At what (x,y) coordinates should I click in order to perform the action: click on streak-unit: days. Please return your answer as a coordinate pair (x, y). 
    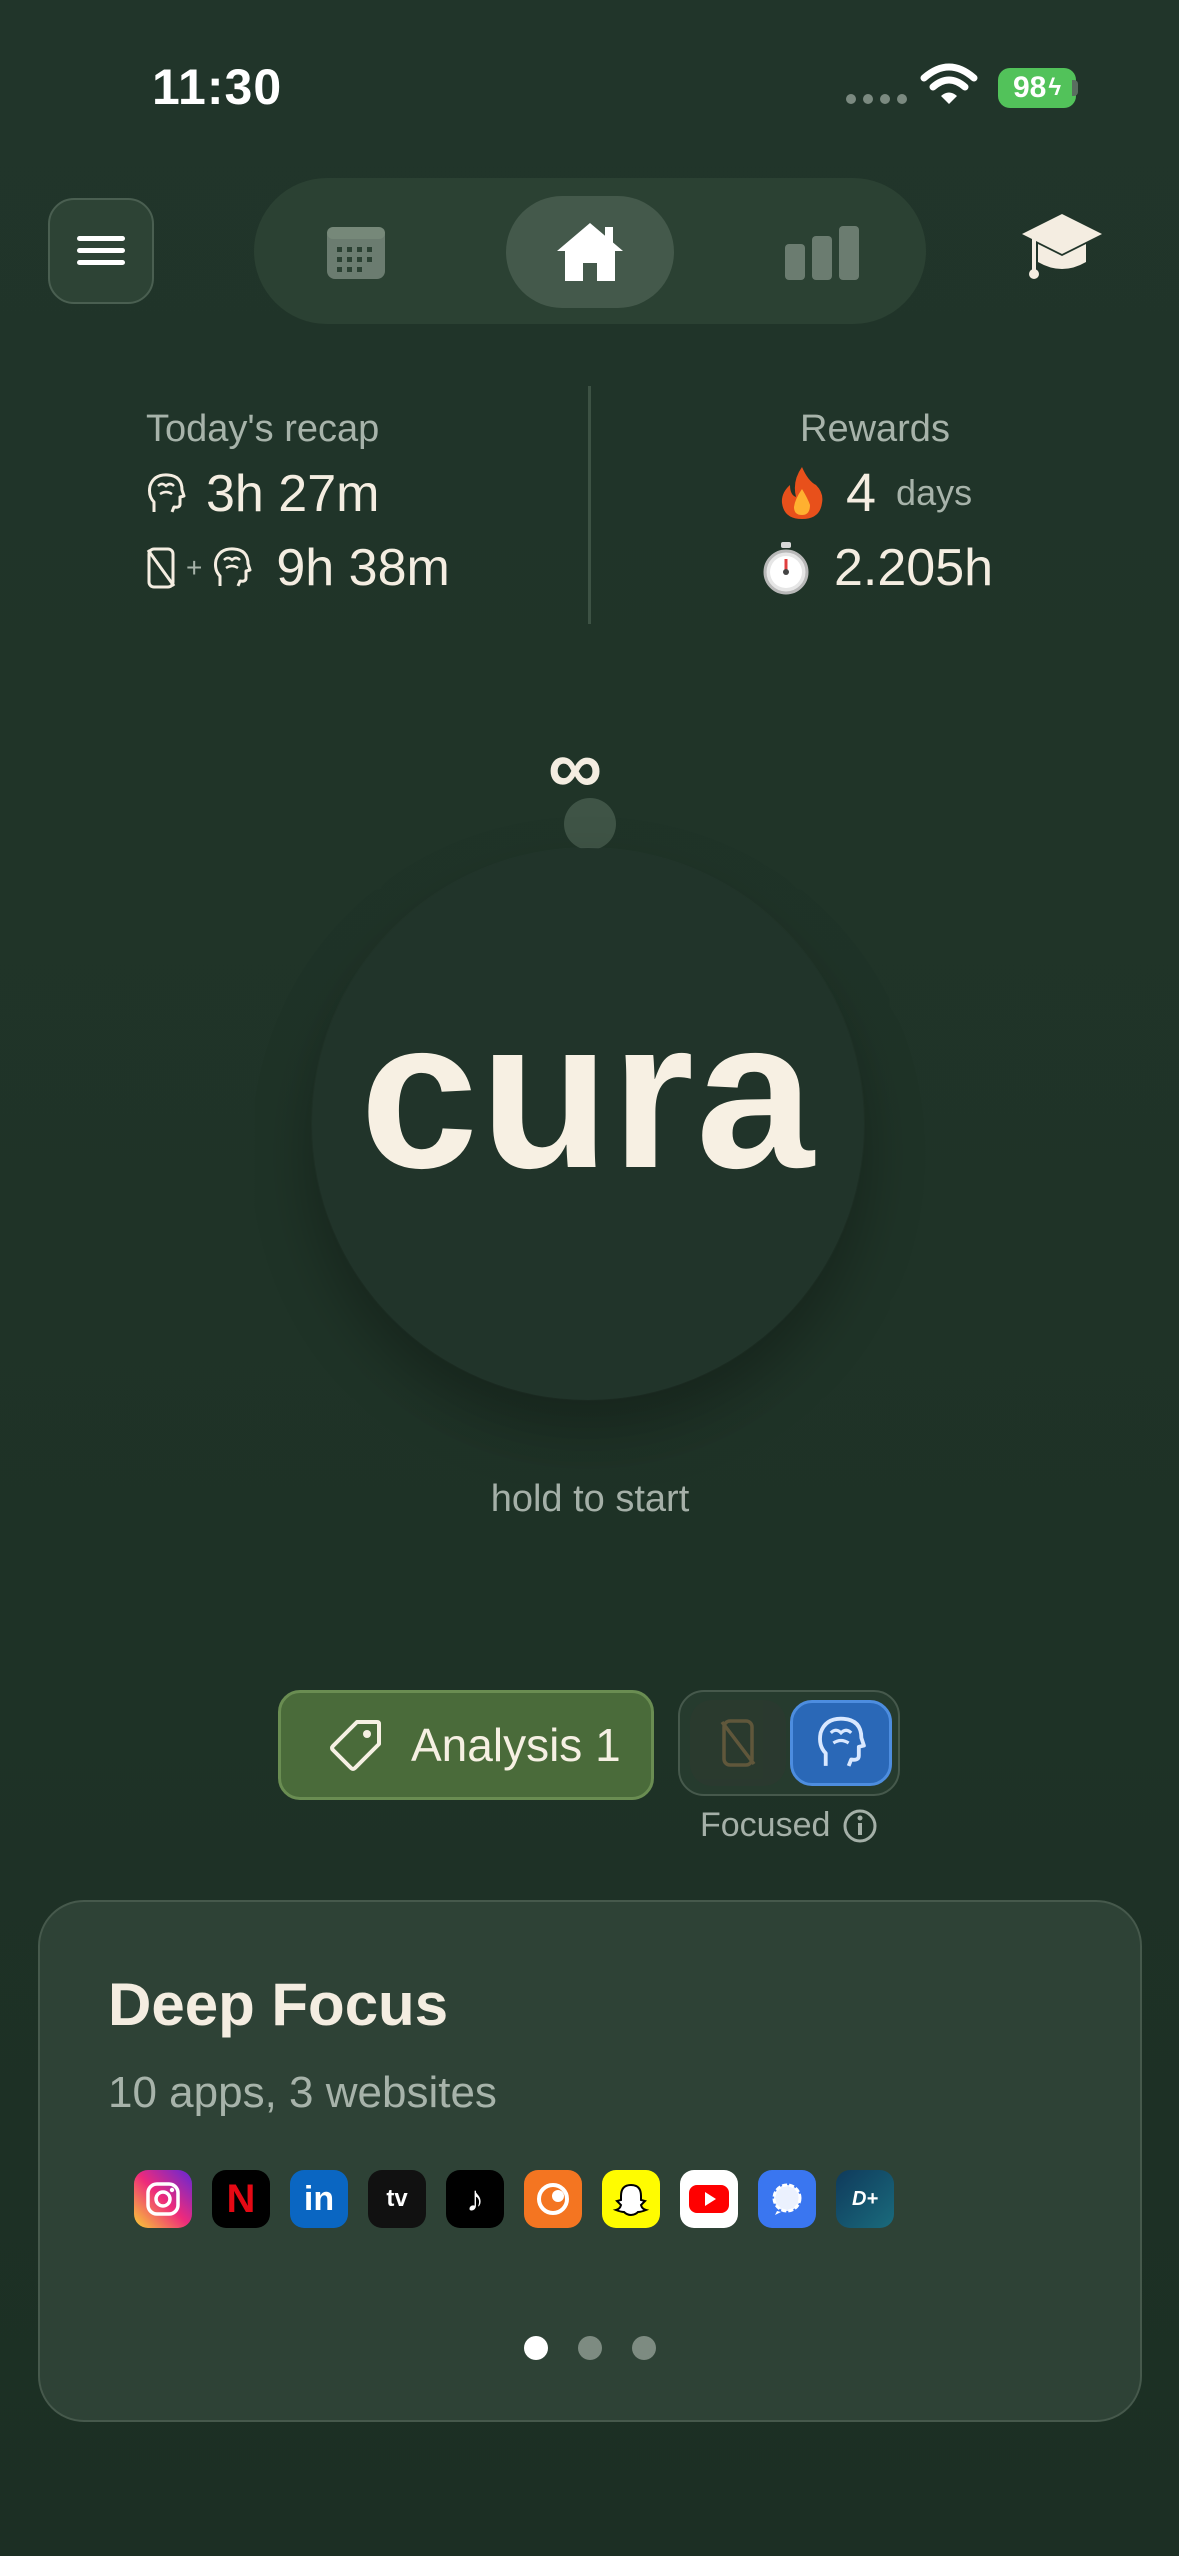
    Looking at the image, I should click on (934, 492).